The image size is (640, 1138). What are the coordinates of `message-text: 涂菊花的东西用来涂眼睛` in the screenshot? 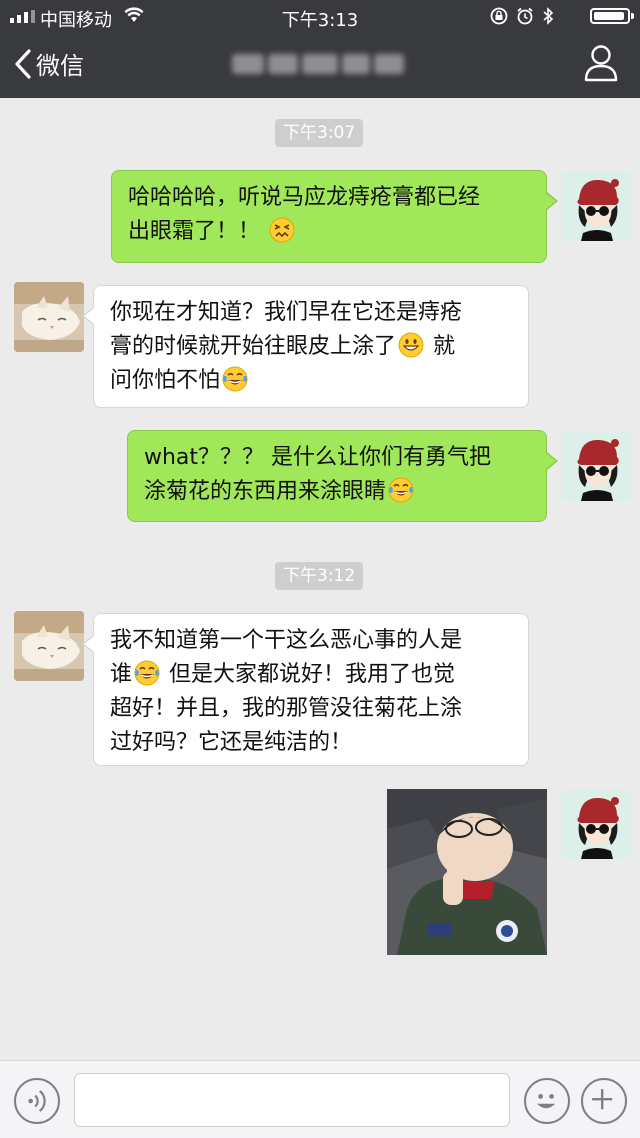 It's located at (265, 491).